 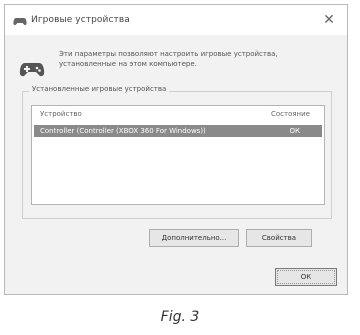 I want to click on device-status: ОК, so click(x=294, y=131).